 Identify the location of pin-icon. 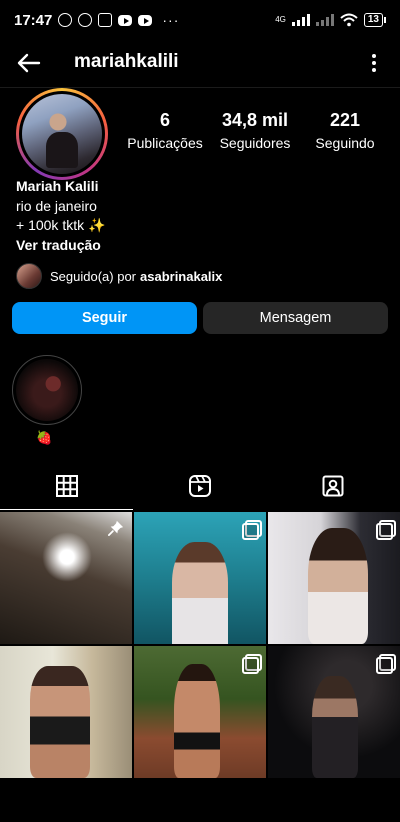
(116, 528).